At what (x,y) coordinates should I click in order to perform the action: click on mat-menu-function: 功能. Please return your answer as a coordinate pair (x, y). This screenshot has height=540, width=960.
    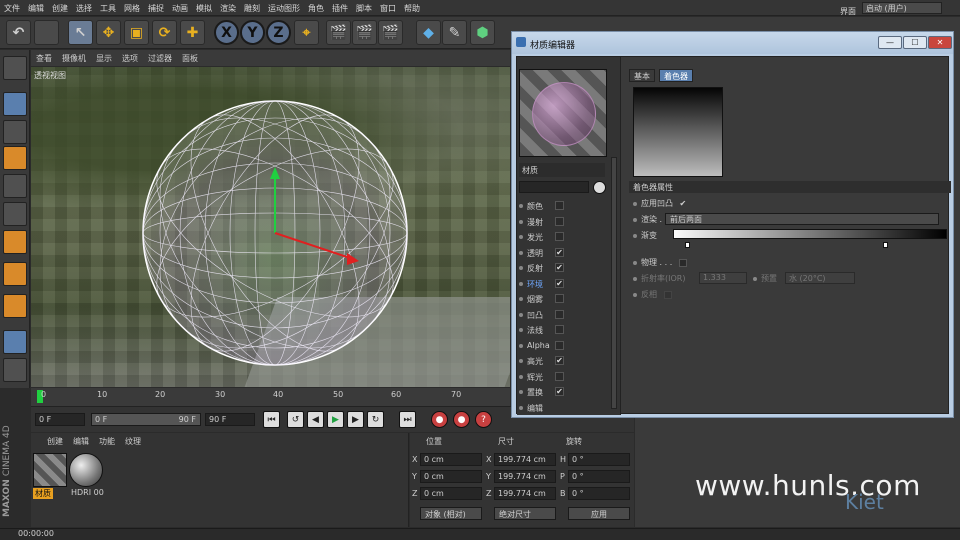
    Looking at the image, I should click on (107, 441).